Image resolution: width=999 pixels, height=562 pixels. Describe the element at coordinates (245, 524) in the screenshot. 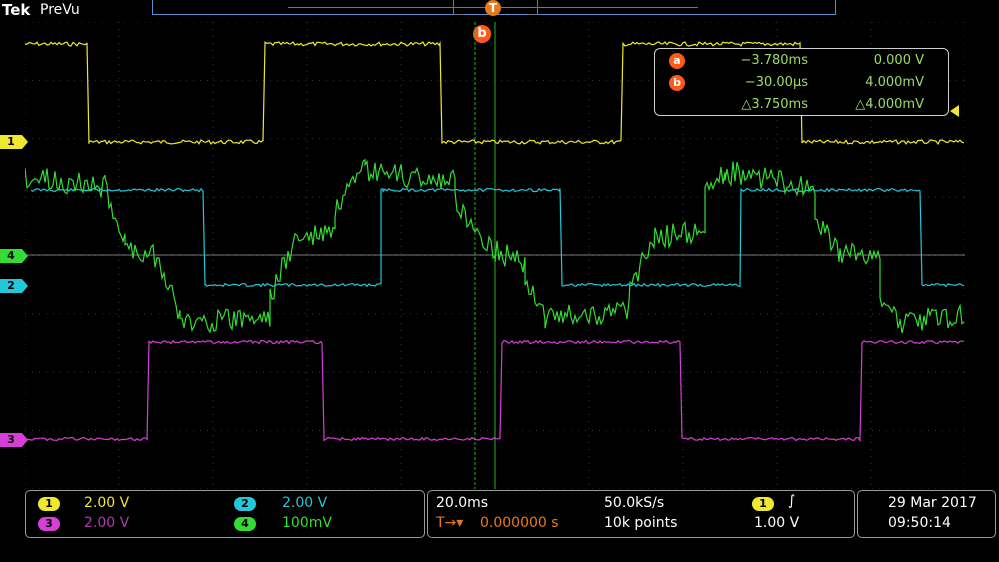

I see `ch4-badge: 4` at that location.